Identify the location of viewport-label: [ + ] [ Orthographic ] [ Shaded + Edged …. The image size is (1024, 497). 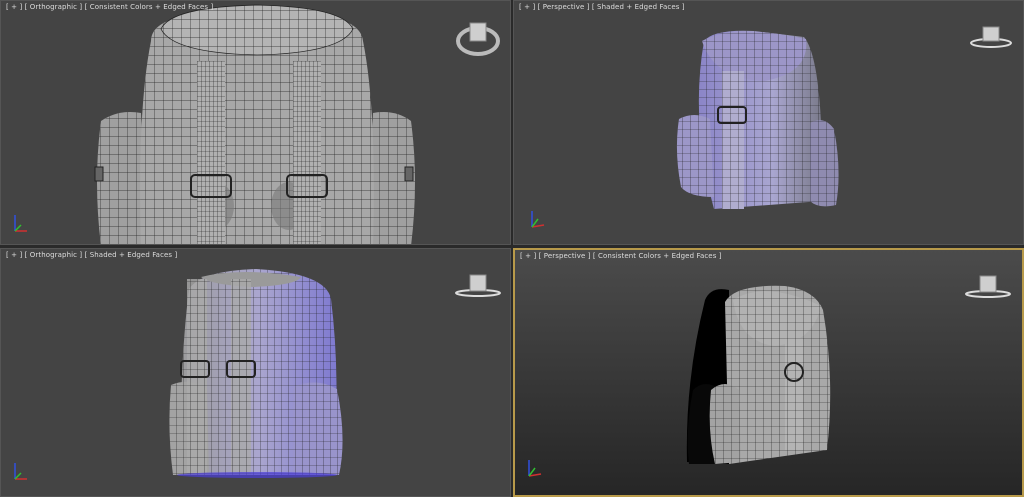
(91, 255).